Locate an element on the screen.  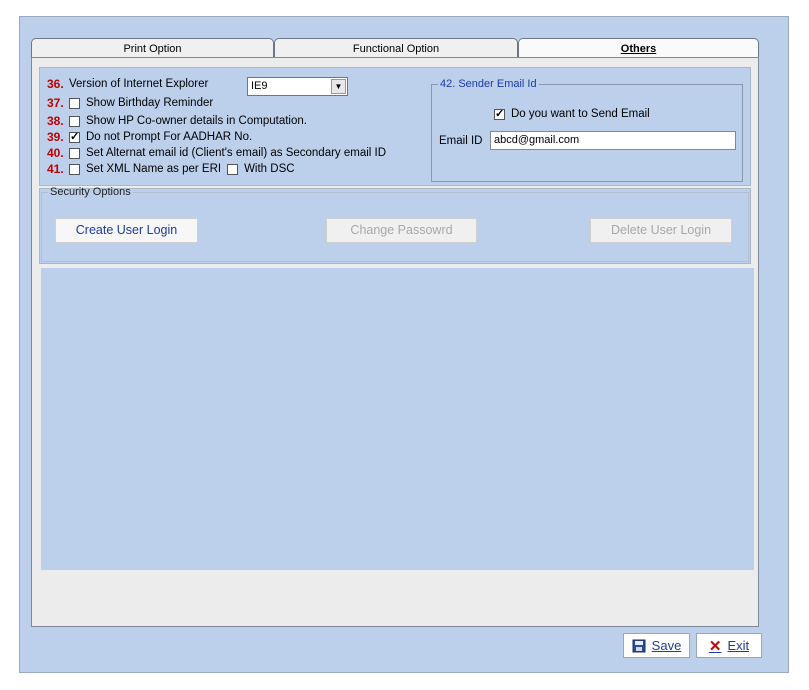
email-id-input: abcd@gmail.com is located at coordinates (613, 140).